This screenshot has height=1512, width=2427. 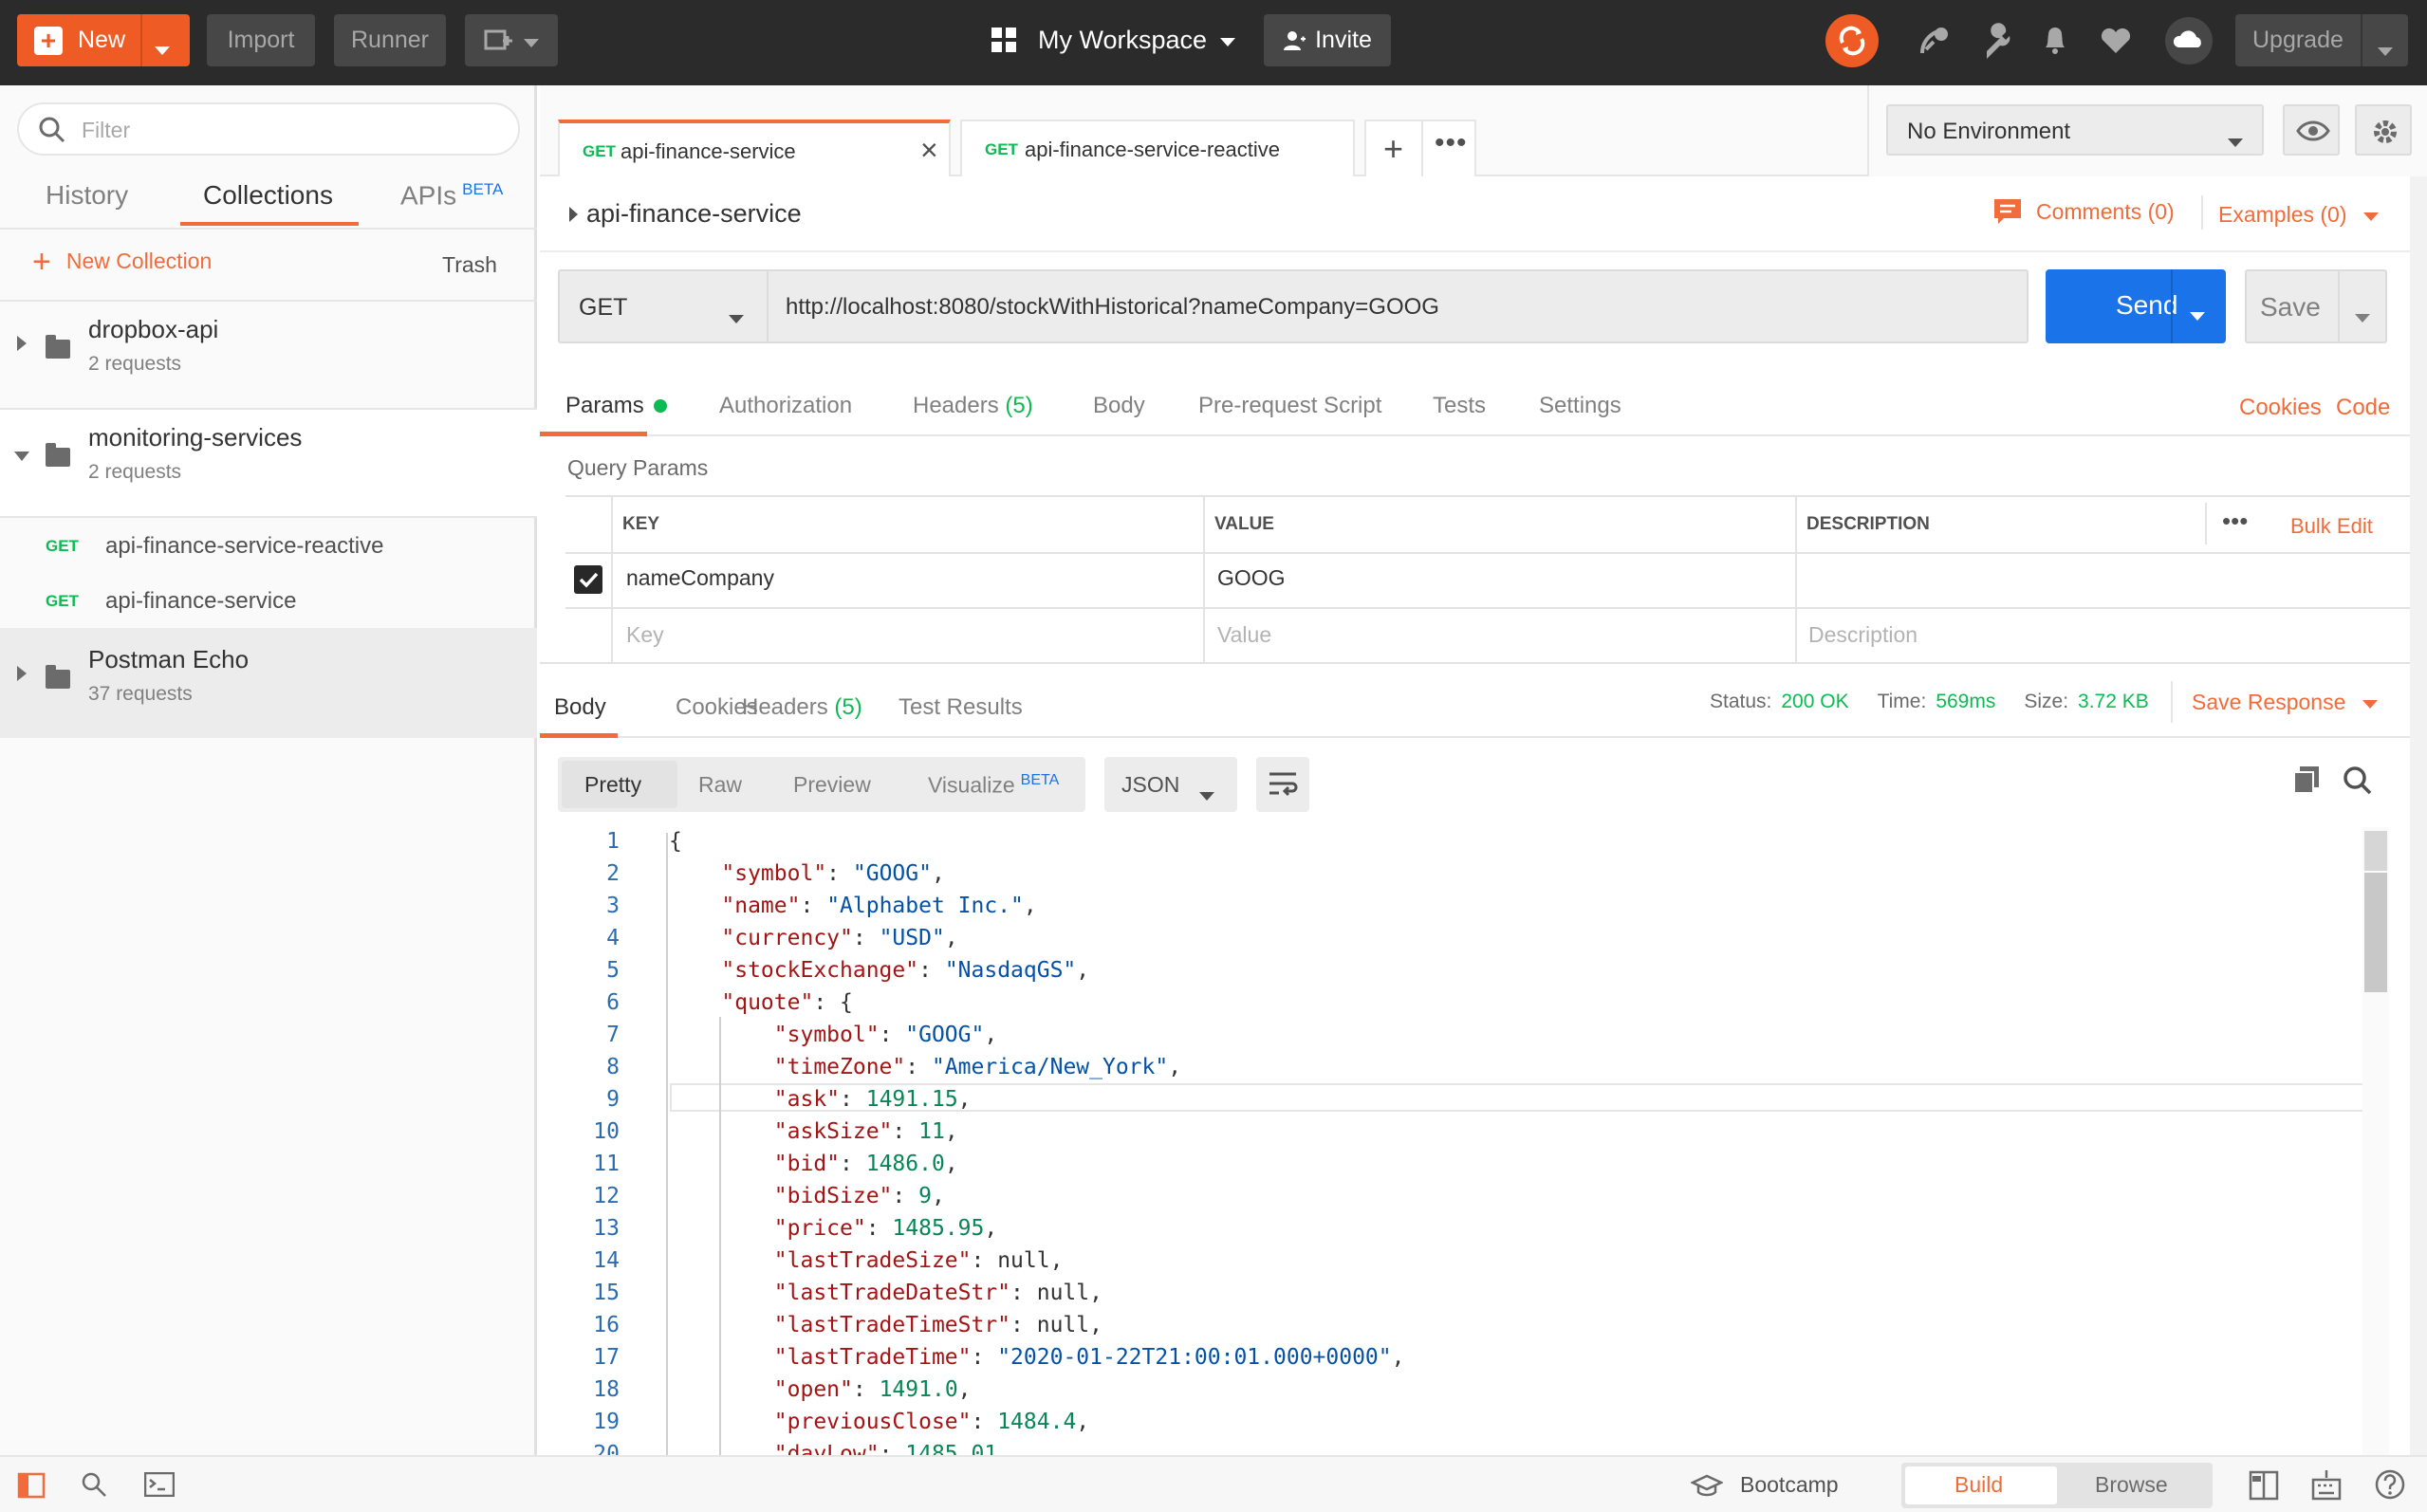 I want to click on new-collection-button: + New Collection, so click(x=122, y=262).